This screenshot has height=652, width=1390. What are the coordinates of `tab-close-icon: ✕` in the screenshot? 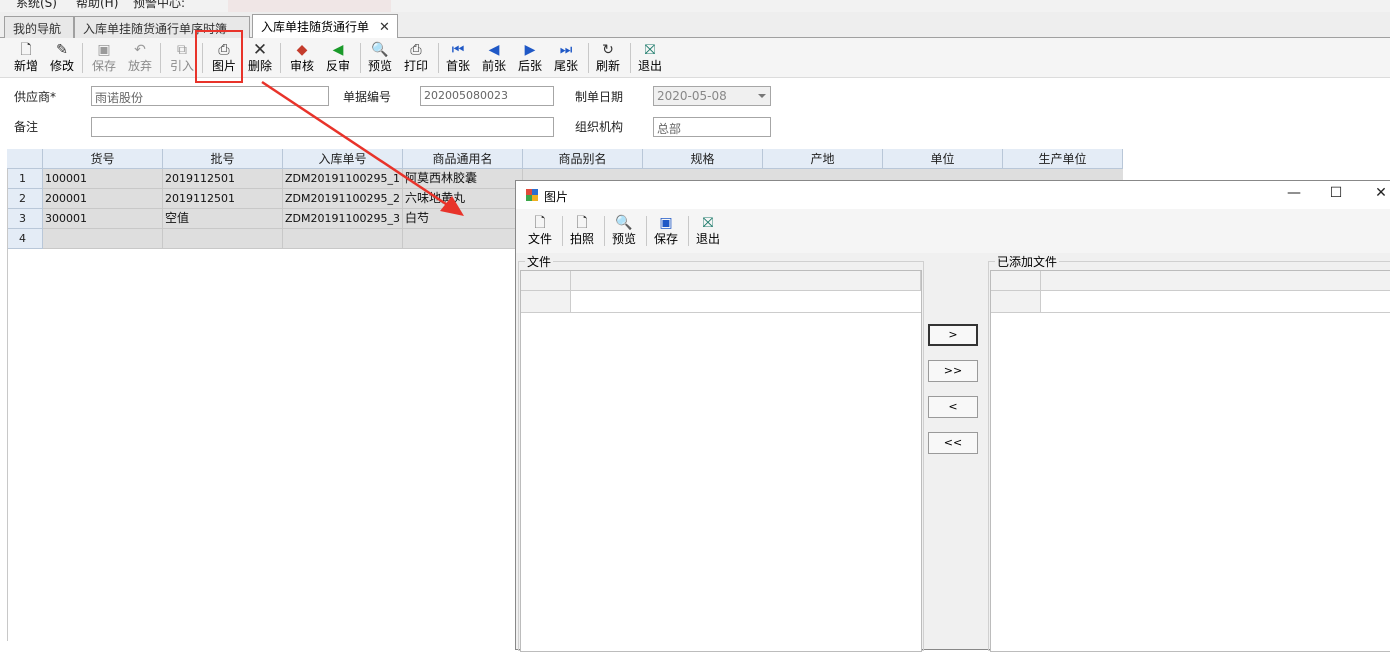 It's located at (384, 27).